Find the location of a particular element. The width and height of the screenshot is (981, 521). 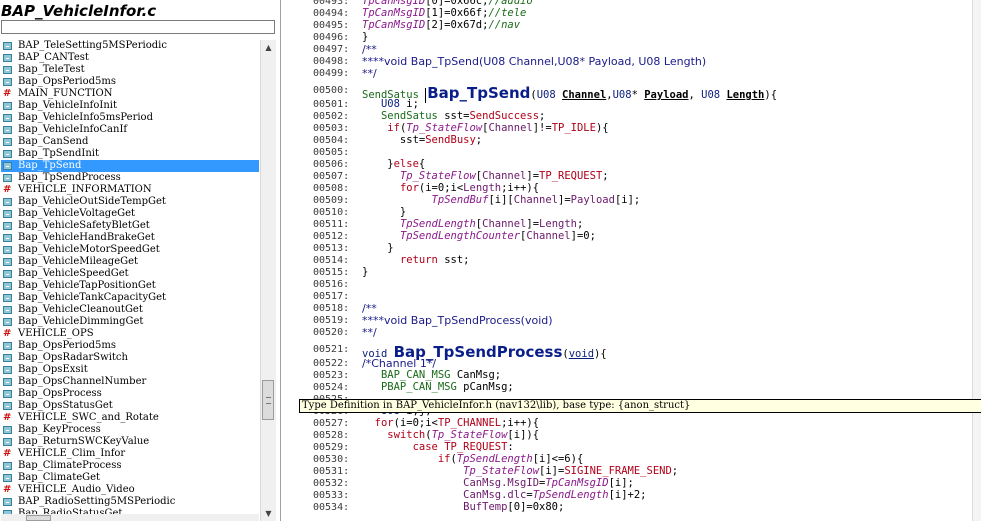

symbol-item: Bap_TpSendProcess is located at coordinates (130, 178).